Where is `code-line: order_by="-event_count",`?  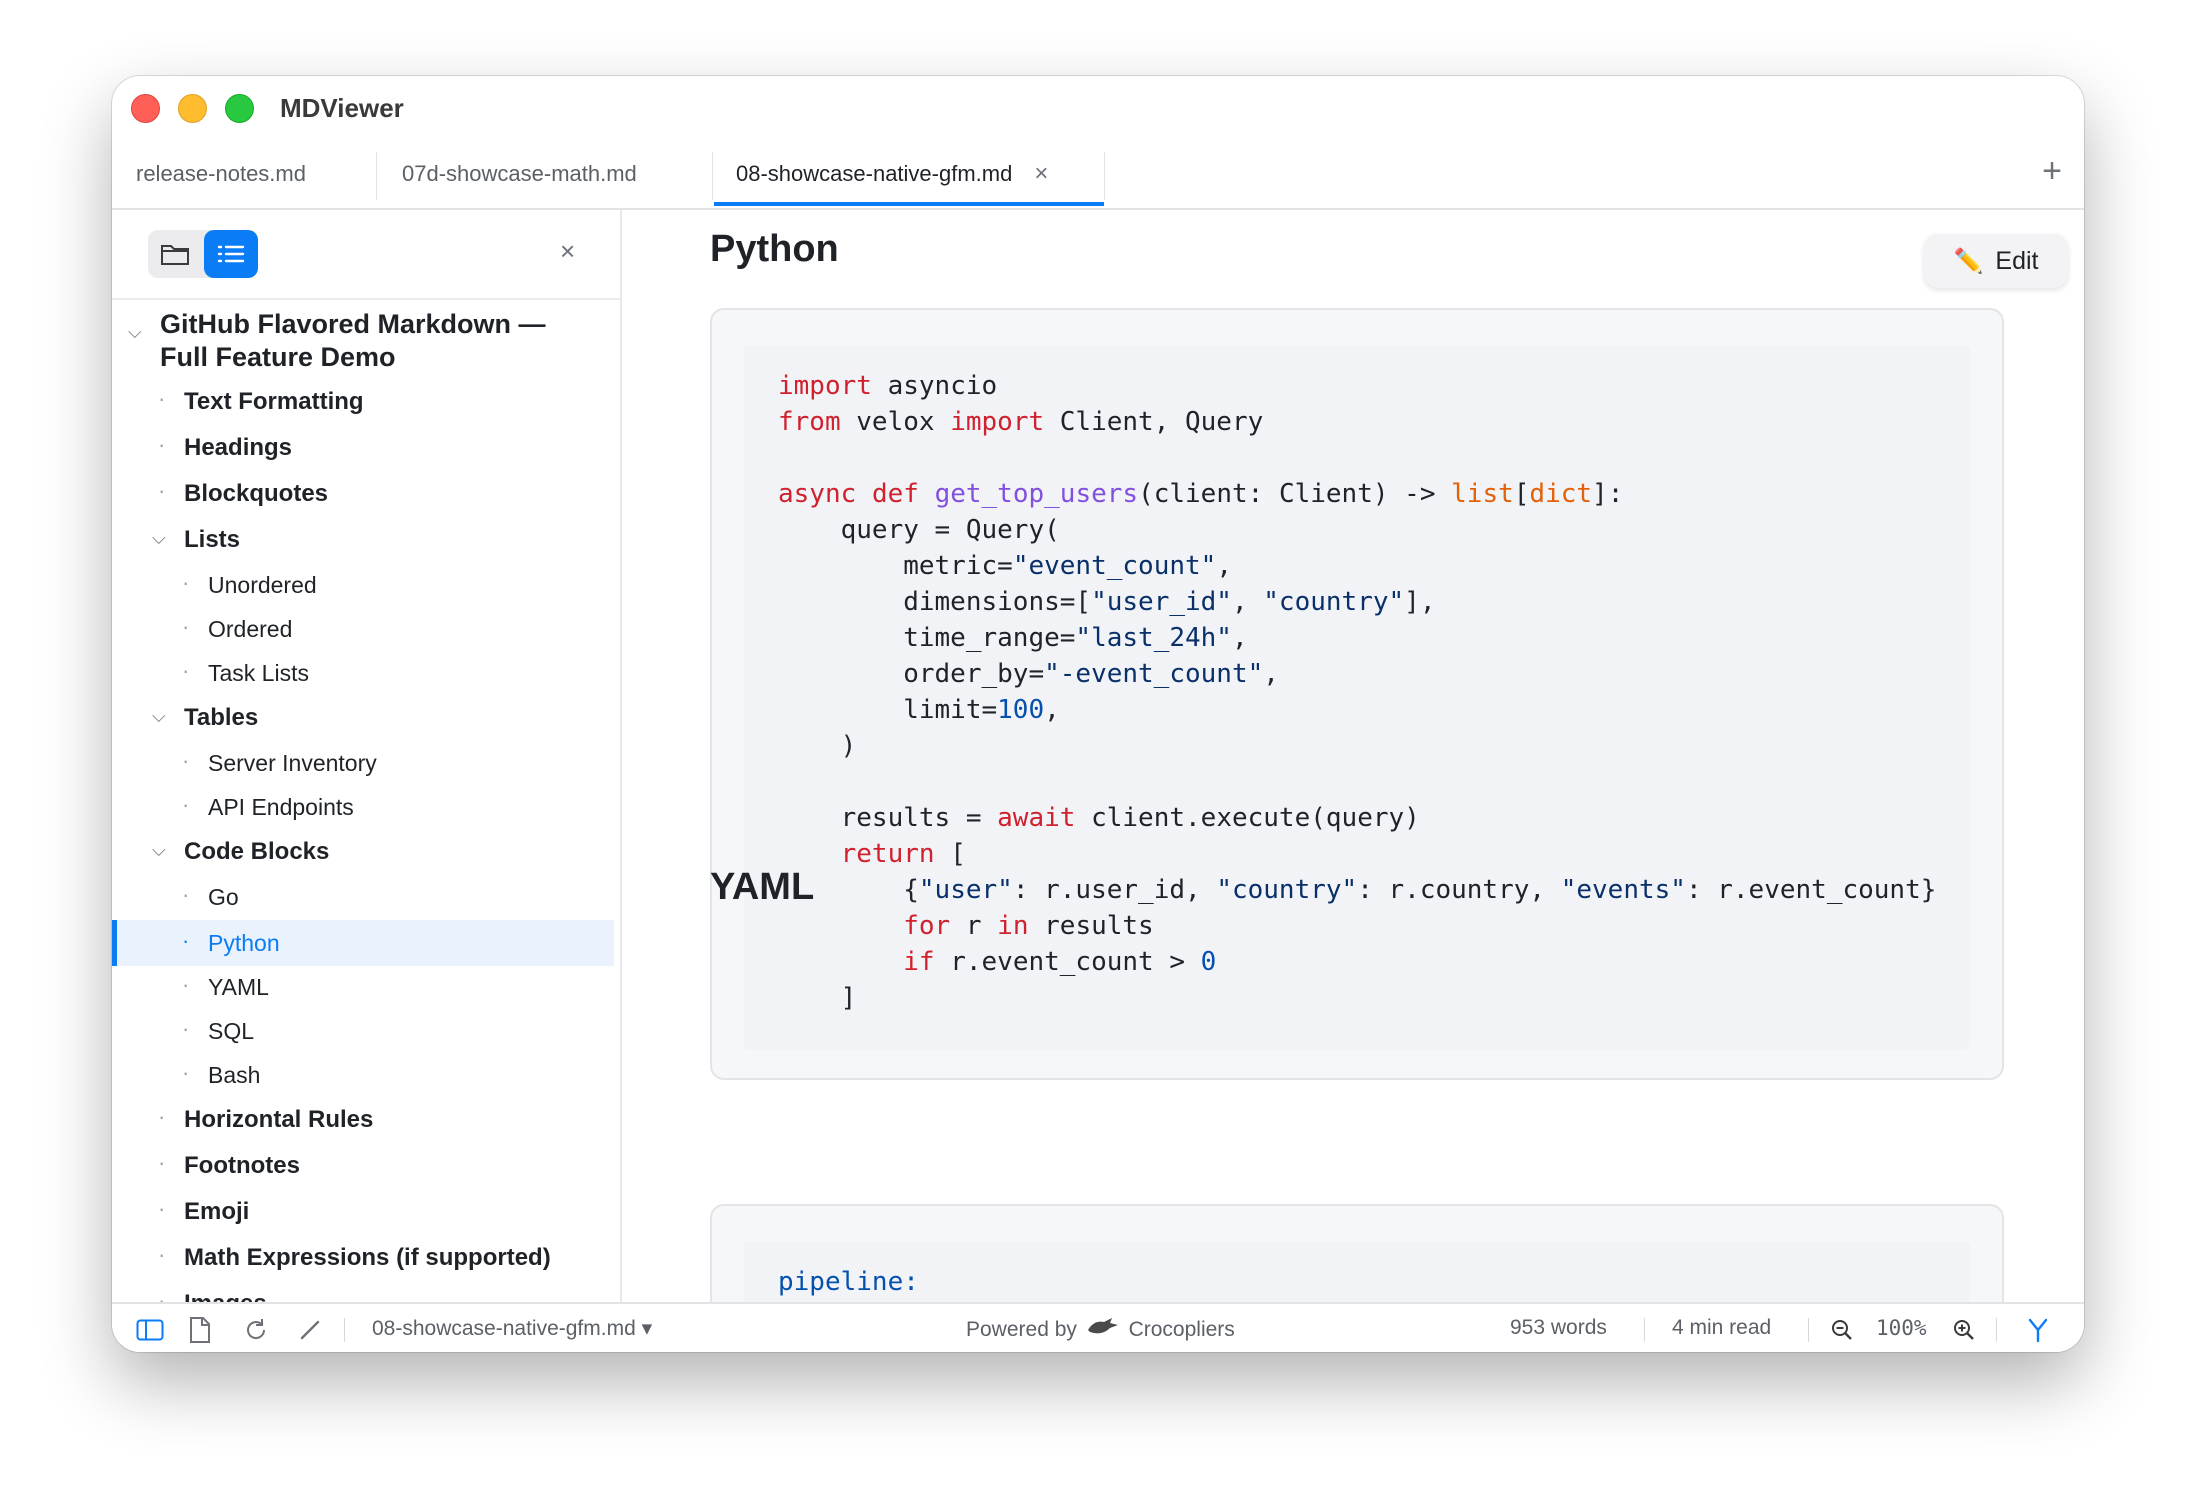 code-line: order_by="-event_count", is located at coordinates (1028, 674).